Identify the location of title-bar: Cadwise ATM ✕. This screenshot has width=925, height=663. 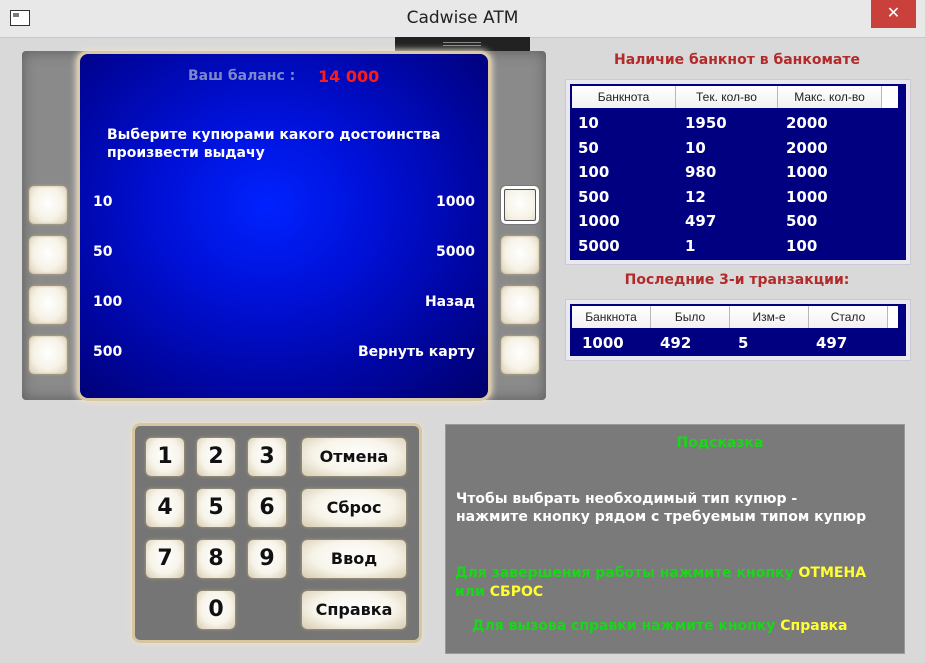
(462, 19).